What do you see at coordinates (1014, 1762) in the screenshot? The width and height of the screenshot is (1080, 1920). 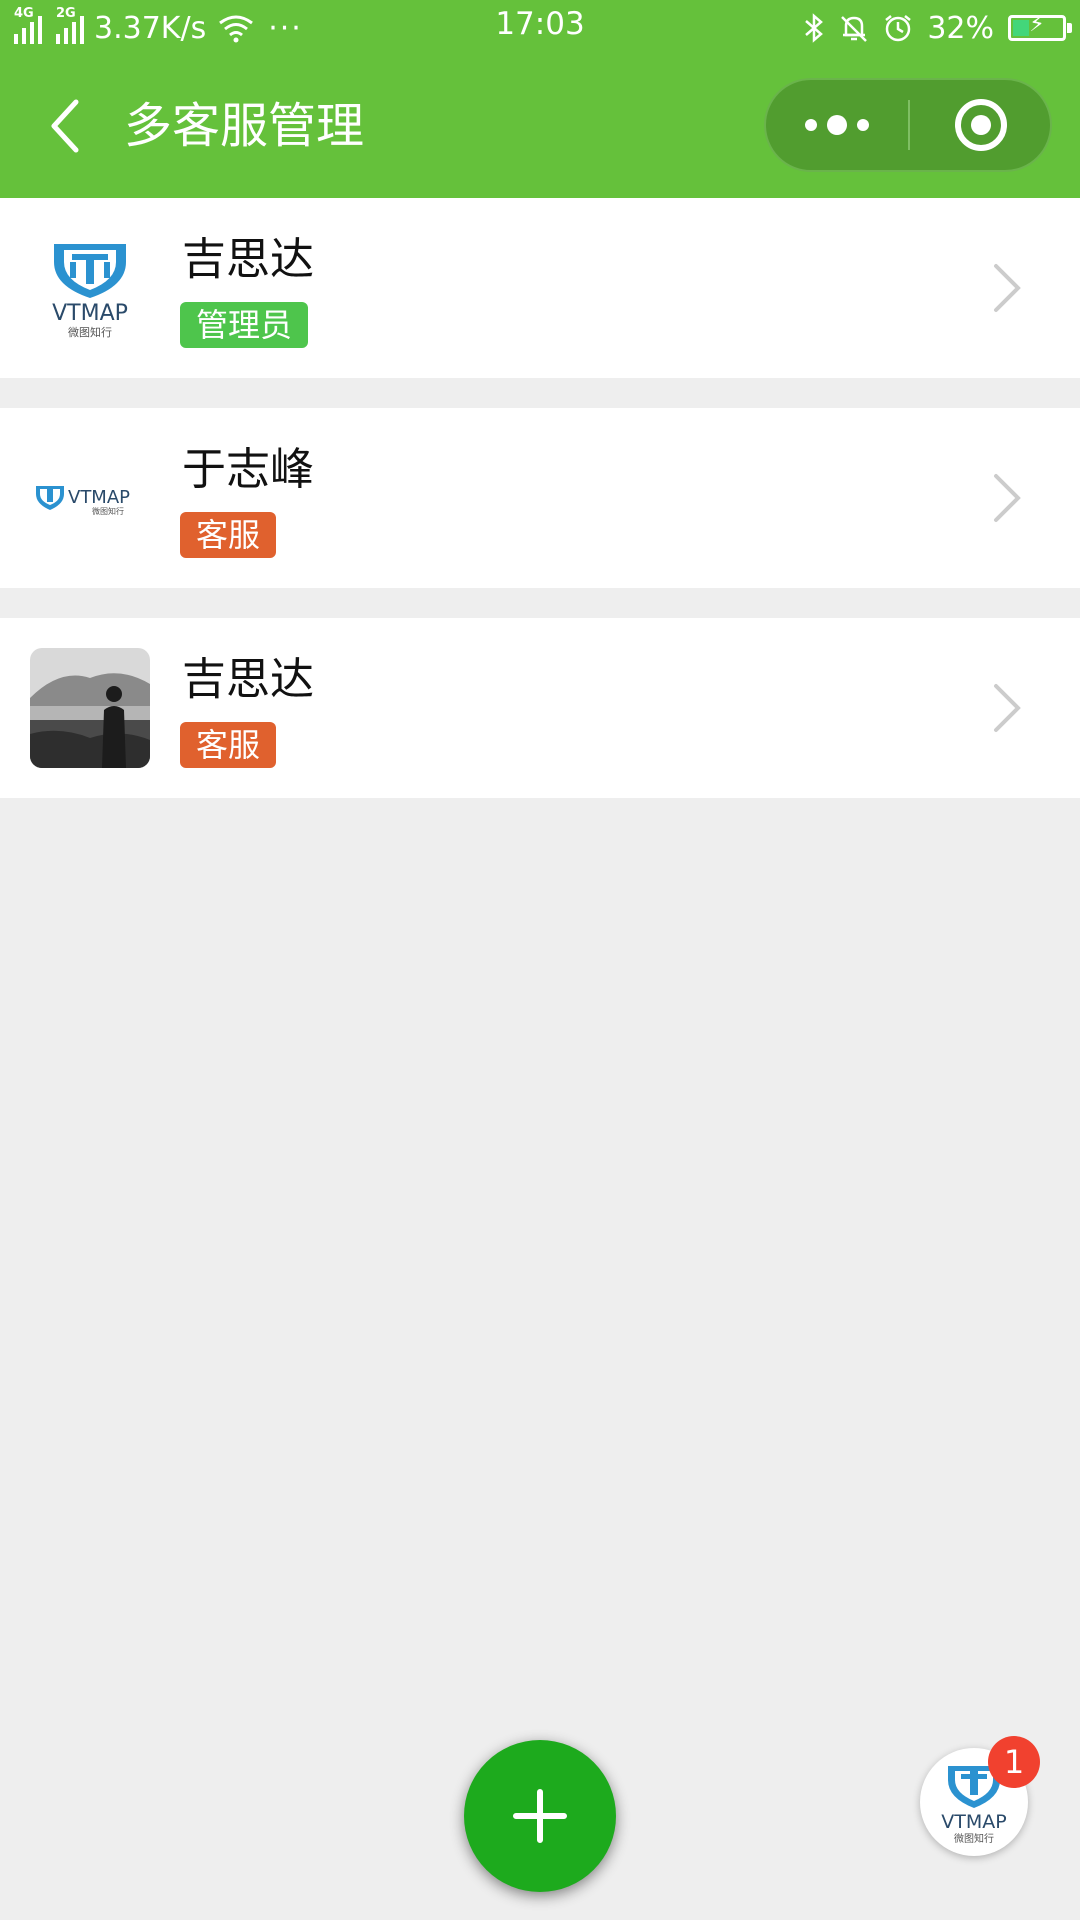 I see `notification-badge: 1` at bounding box center [1014, 1762].